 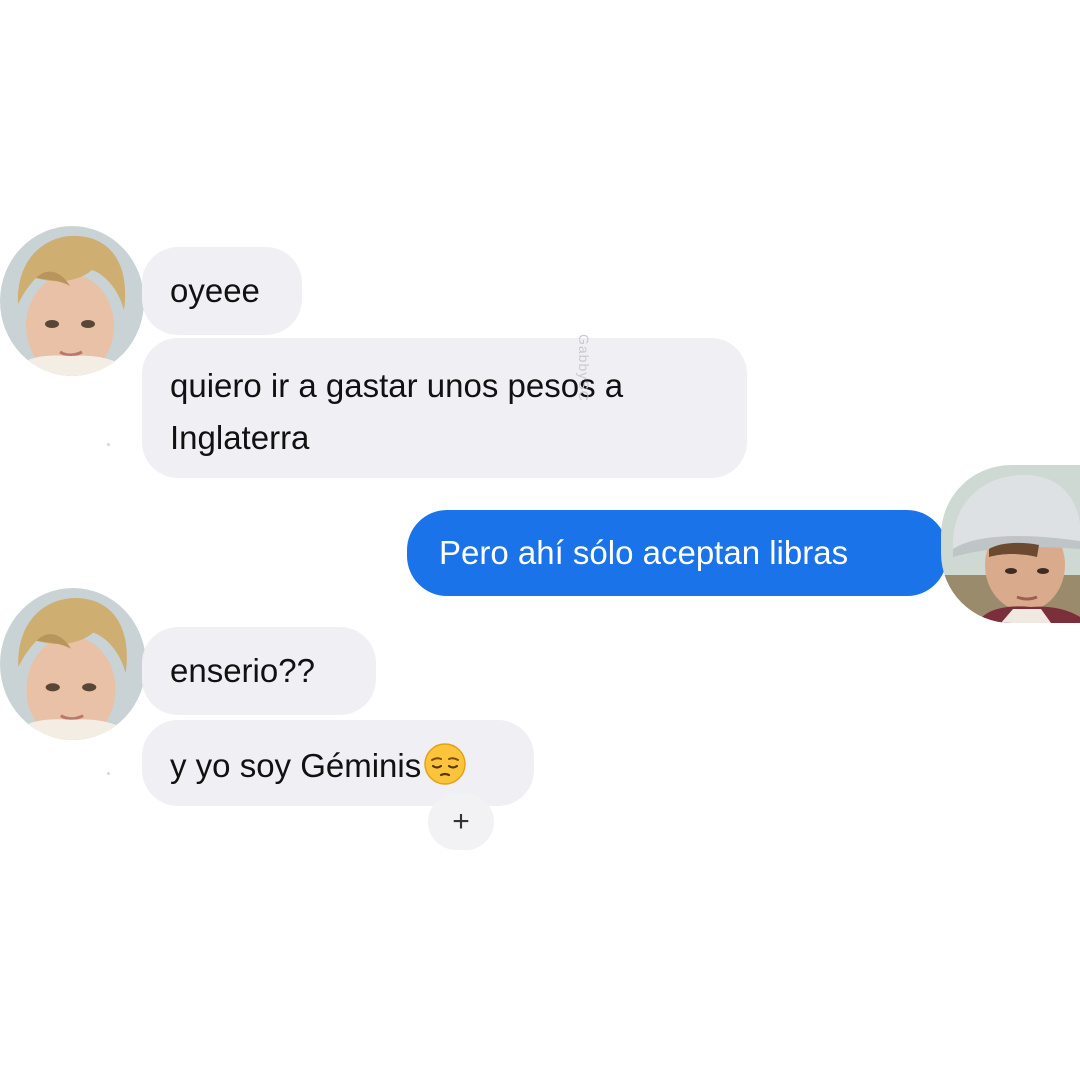 What do you see at coordinates (215, 290) in the screenshot?
I see `message-text: oyeee` at bounding box center [215, 290].